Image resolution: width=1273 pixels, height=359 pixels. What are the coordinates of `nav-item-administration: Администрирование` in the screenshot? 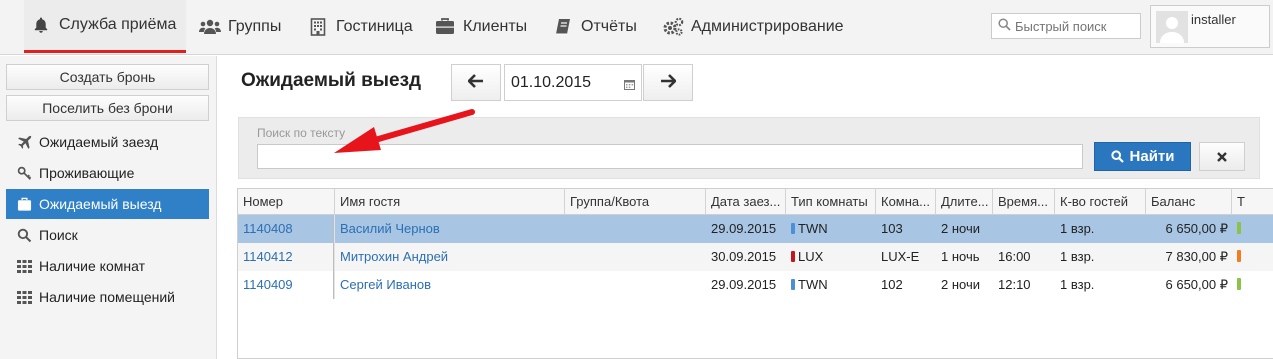 It's located at (753, 26).